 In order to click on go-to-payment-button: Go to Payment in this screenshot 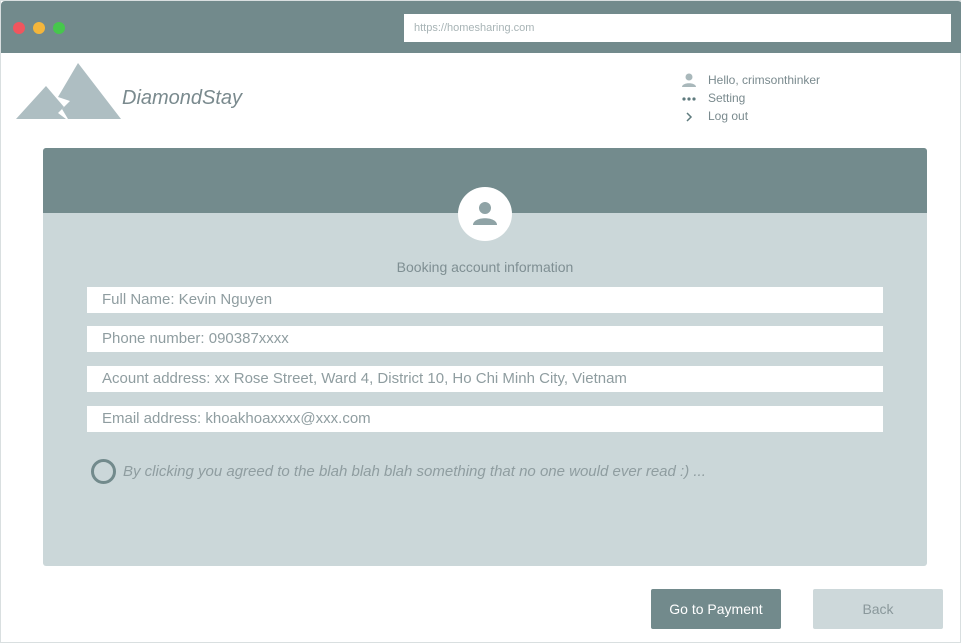, I will do `click(716, 609)`.